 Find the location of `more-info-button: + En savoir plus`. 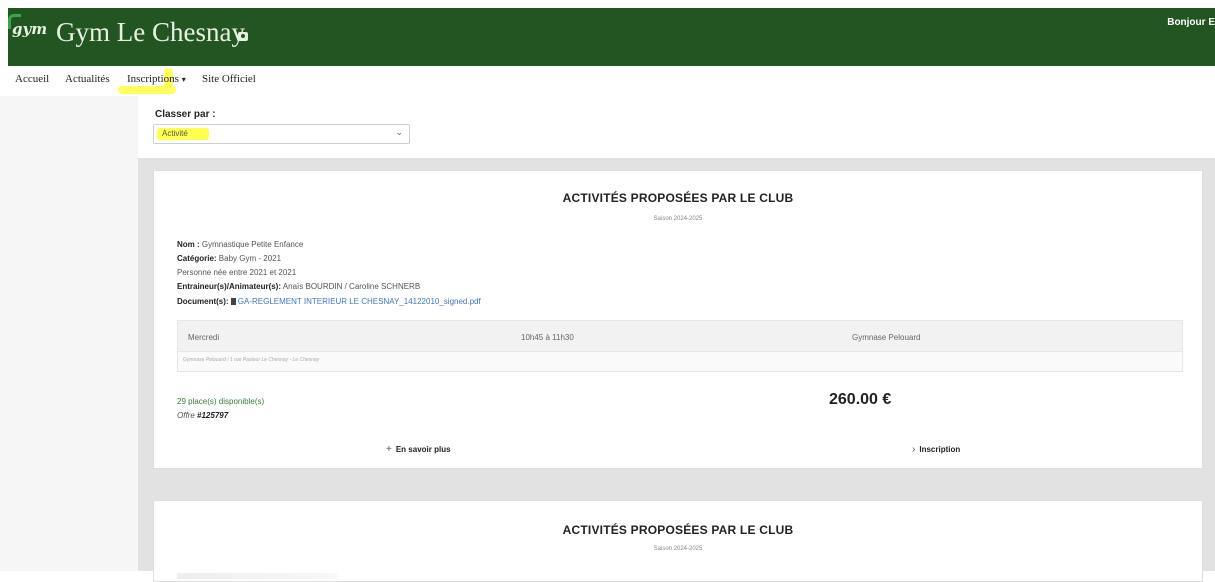

more-info-button: + En savoir plus is located at coordinates (418, 449).